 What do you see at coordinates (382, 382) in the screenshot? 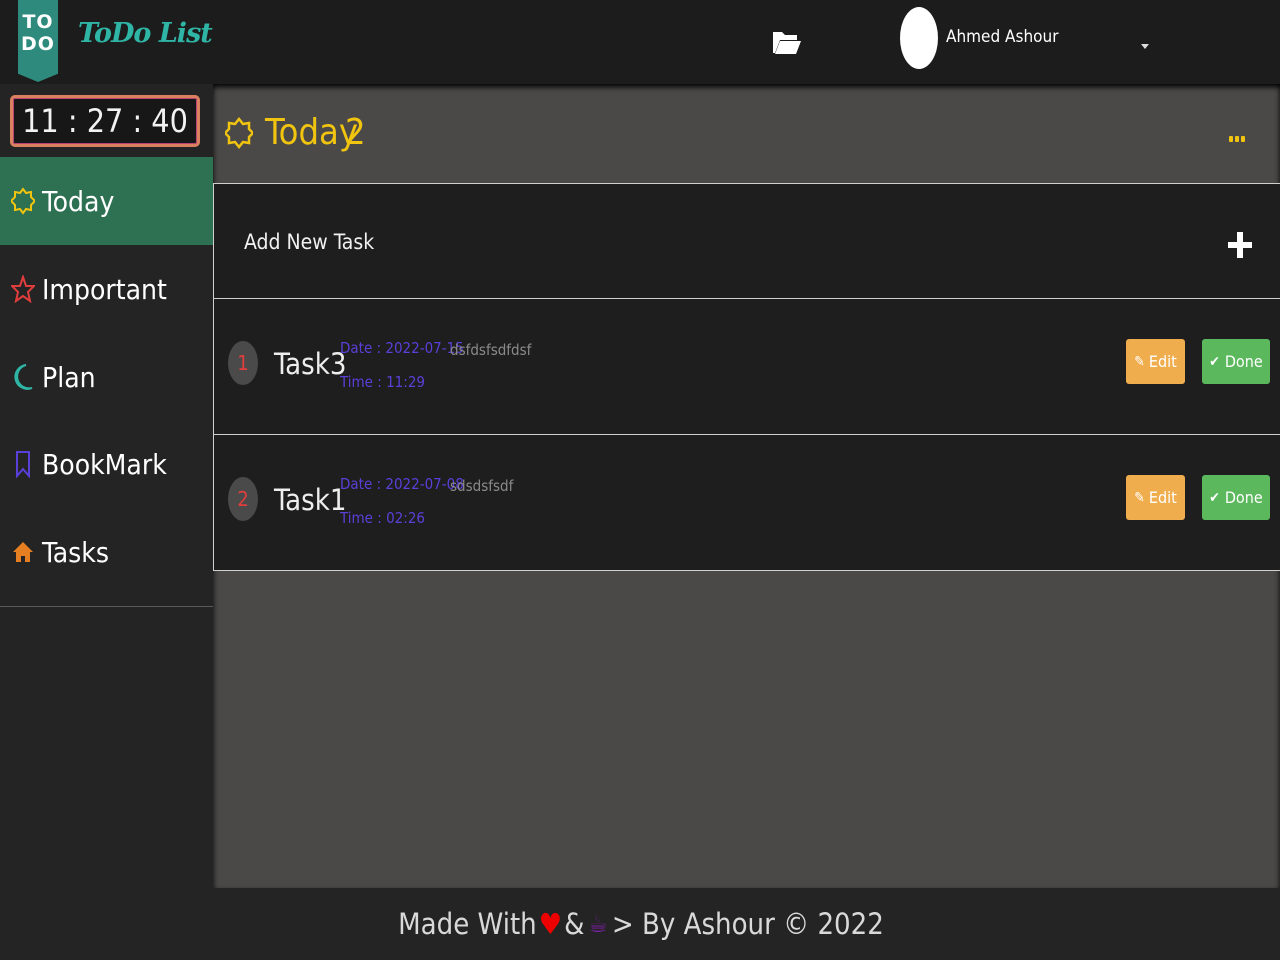
I see `task-time: Time : 11:29` at bounding box center [382, 382].